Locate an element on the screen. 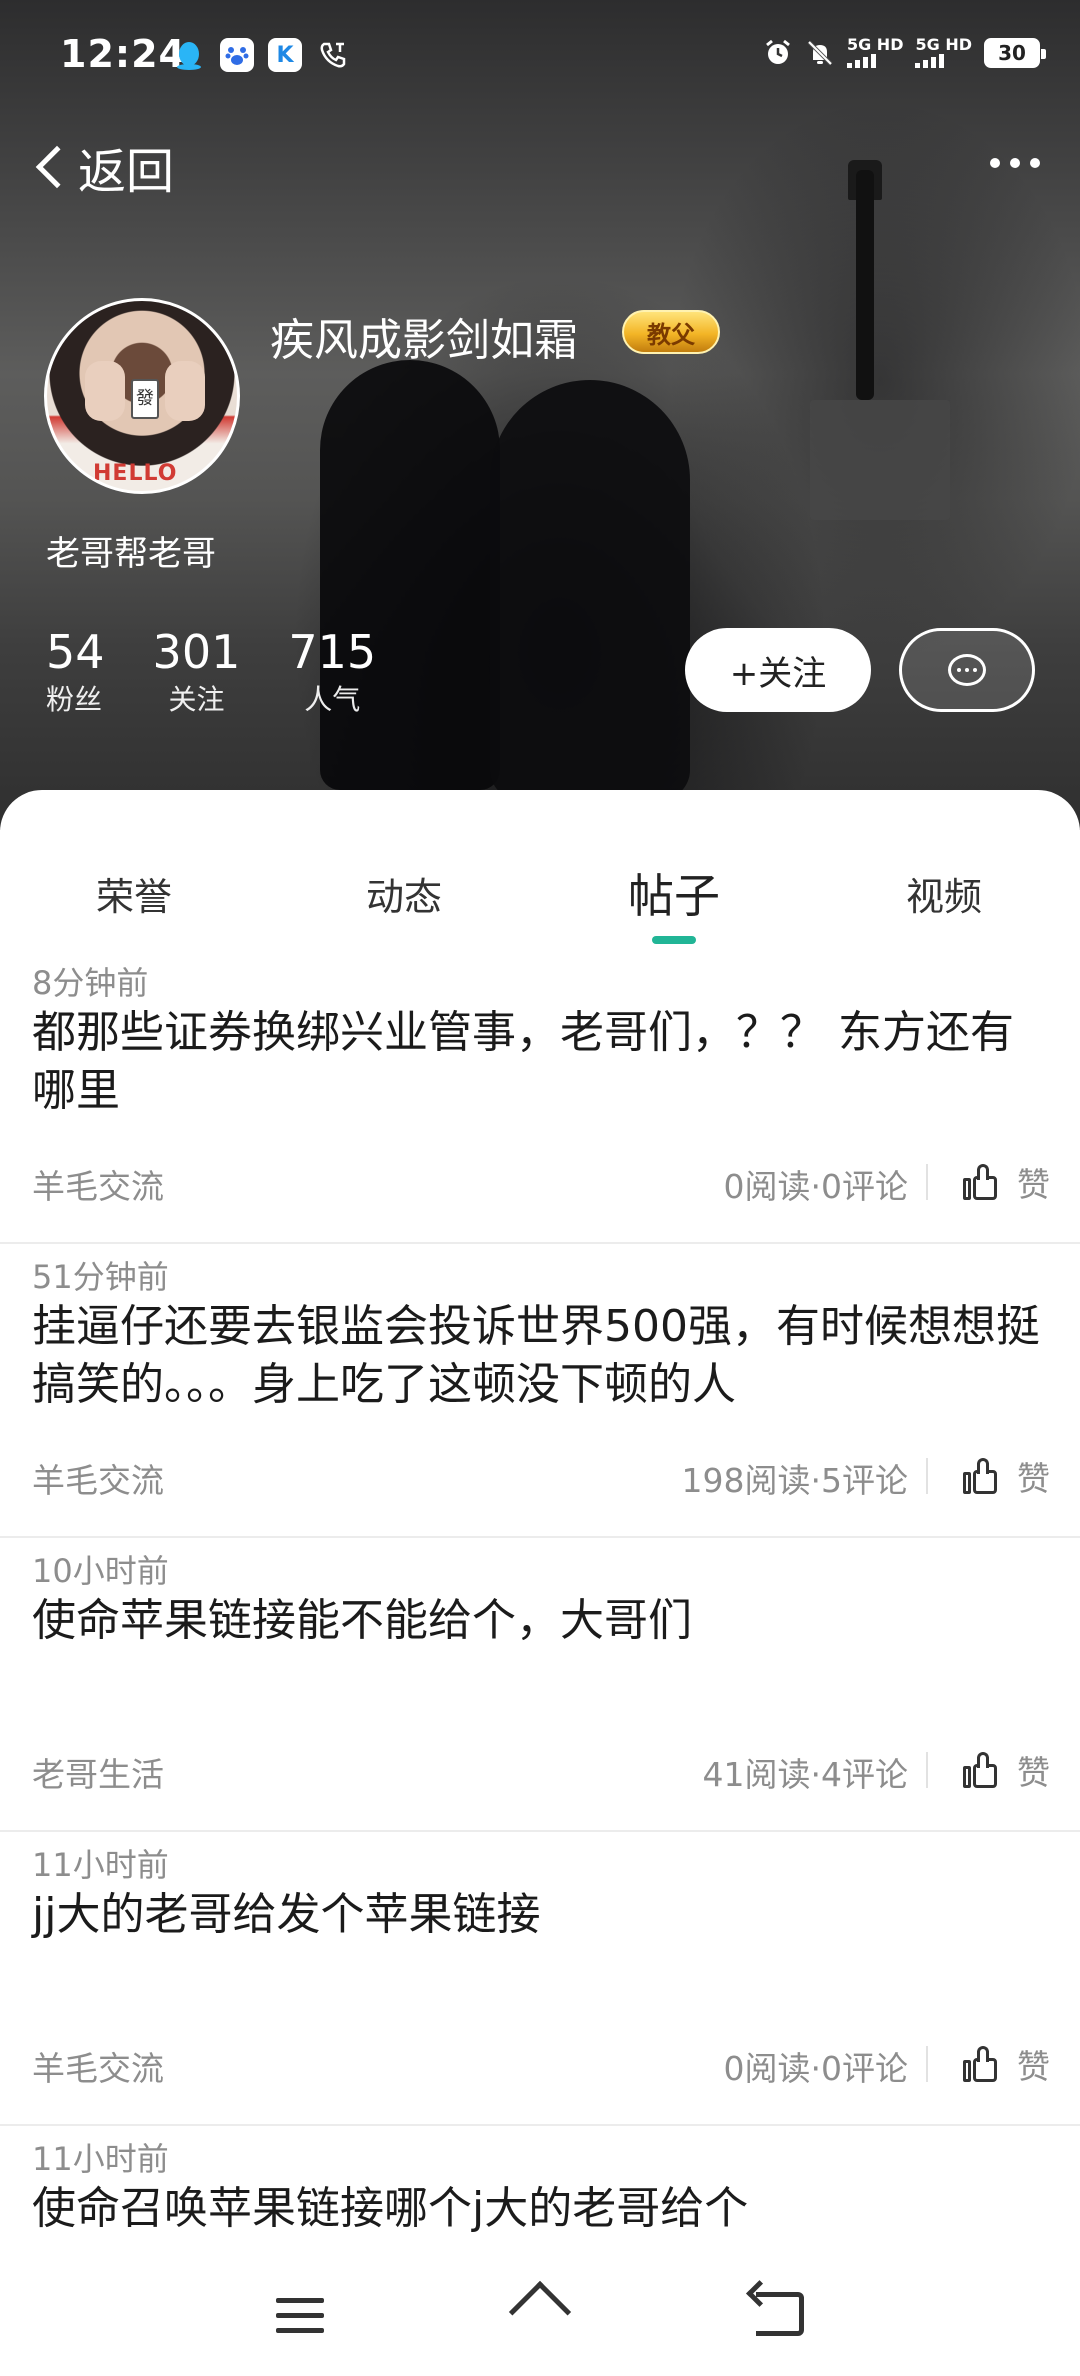 Image resolution: width=1080 pixels, height=2376 pixels. rank-badge: 教父 is located at coordinates (671, 332).